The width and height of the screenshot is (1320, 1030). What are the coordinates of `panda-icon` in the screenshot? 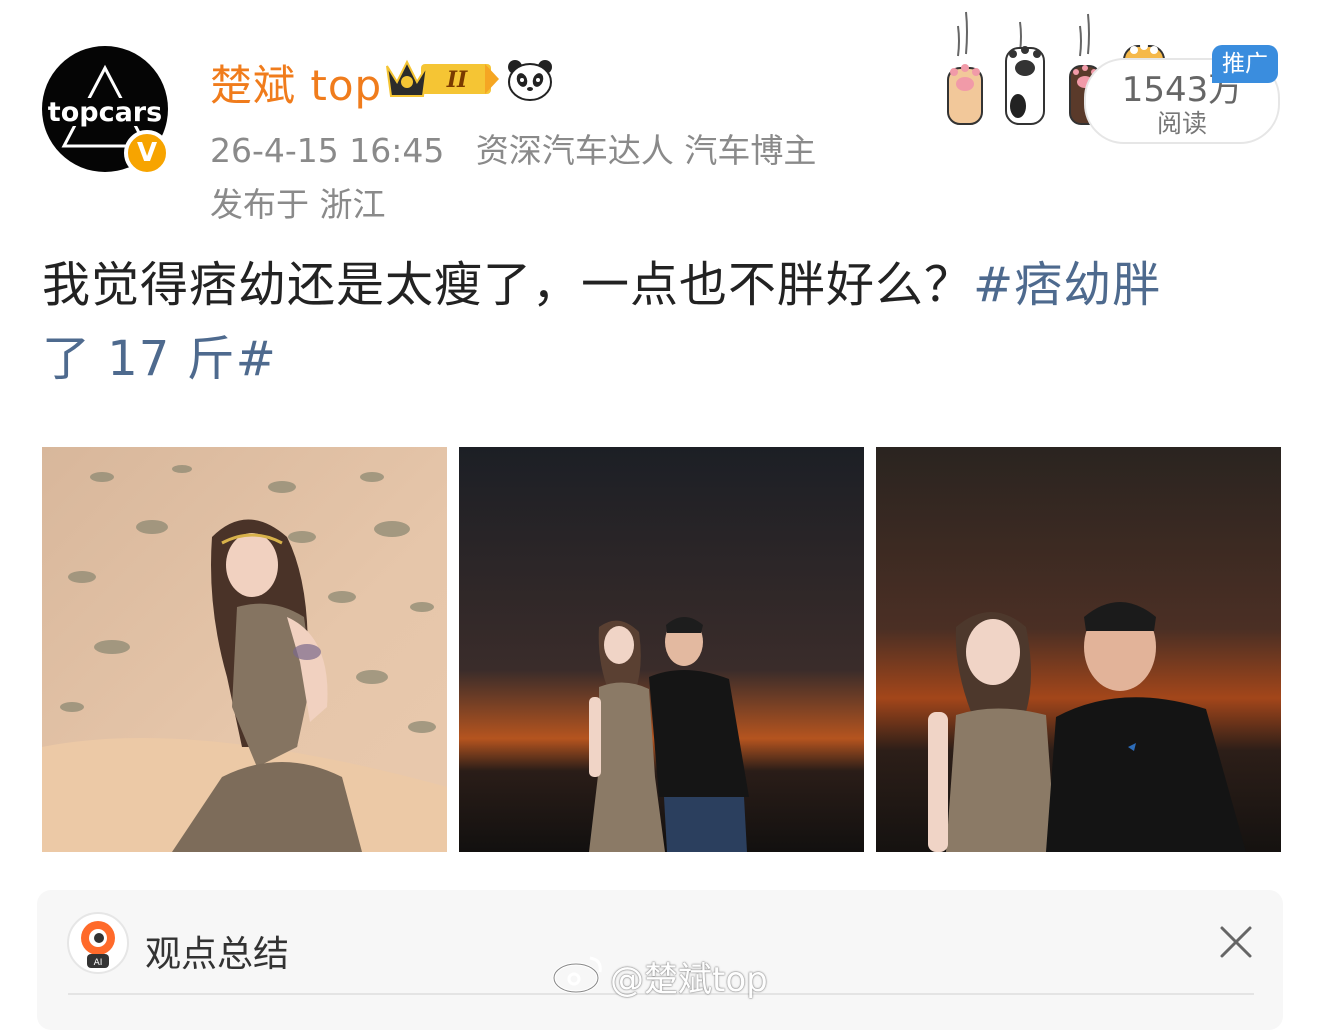 It's located at (530, 82).